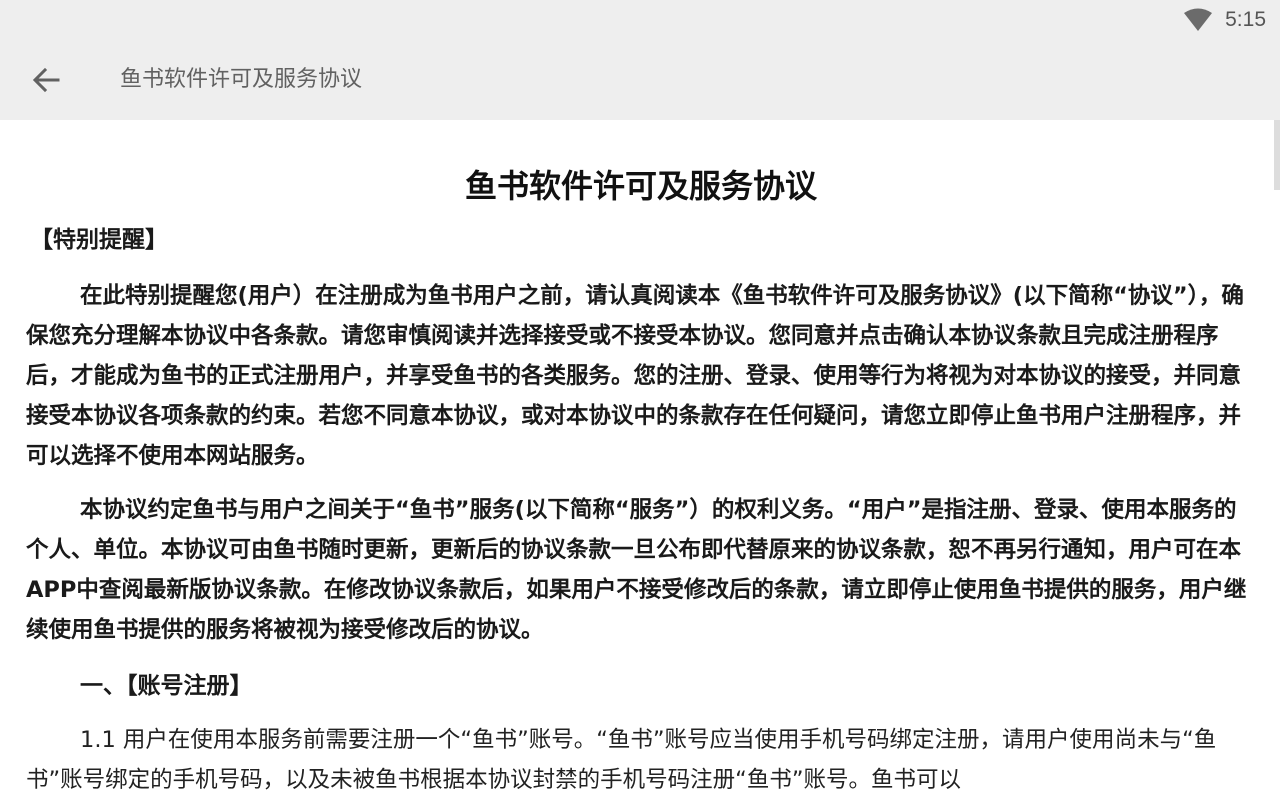 The height and width of the screenshot is (800, 1280). Describe the element at coordinates (241, 79) in the screenshot. I see `app-bar-title: 鱼书软件许可及服务协议` at that location.